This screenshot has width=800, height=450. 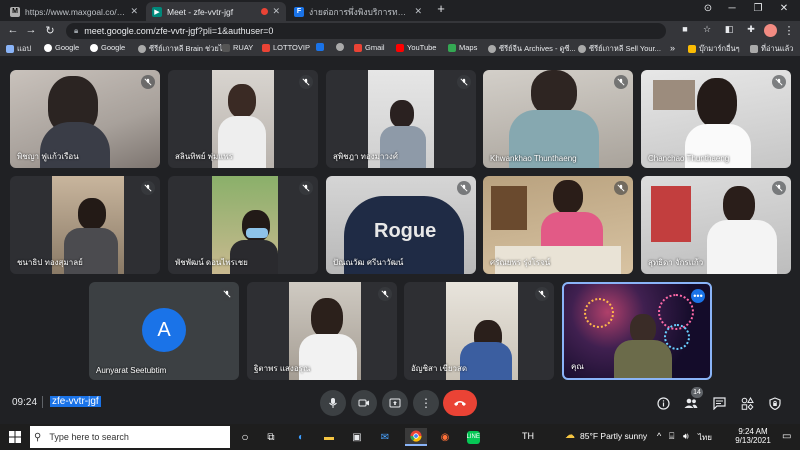 What do you see at coordinates (321, 47) in the screenshot?
I see `bookmark-s` at bounding box center [321, 47].